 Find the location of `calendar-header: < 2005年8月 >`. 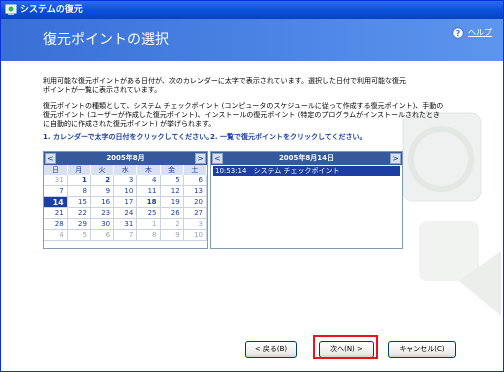

calendar-header: < 2005年8月 > is located at coordinates (125, 158).